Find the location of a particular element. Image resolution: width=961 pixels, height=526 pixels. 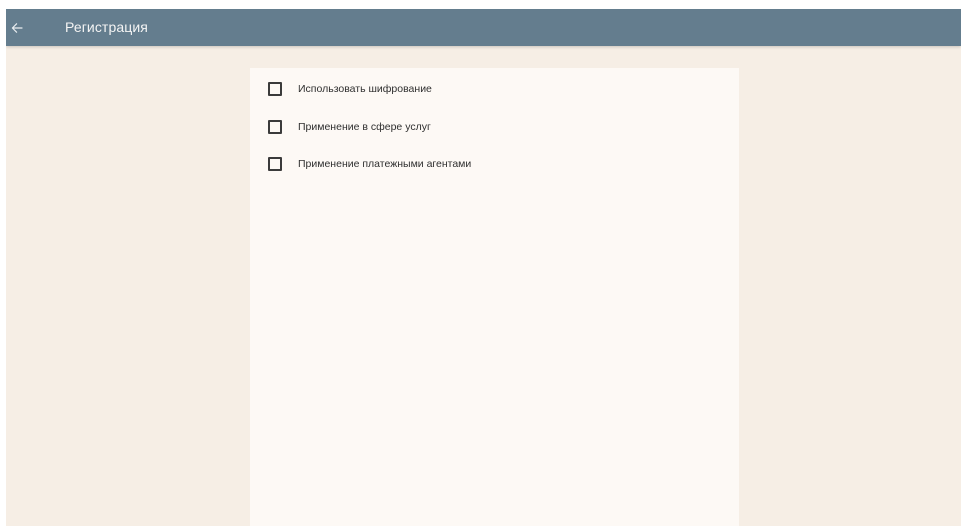

services-checkbox is located at coordinates (275, 127).